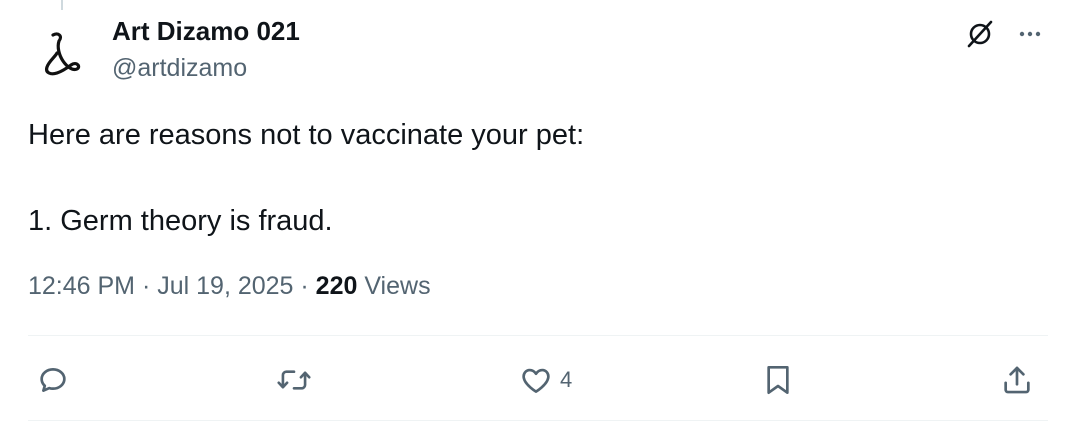  What do you see at coordinates (179, 68) in the screenshot?
I see `user-handle: @artdizamo` at bounding box center [179, 68].